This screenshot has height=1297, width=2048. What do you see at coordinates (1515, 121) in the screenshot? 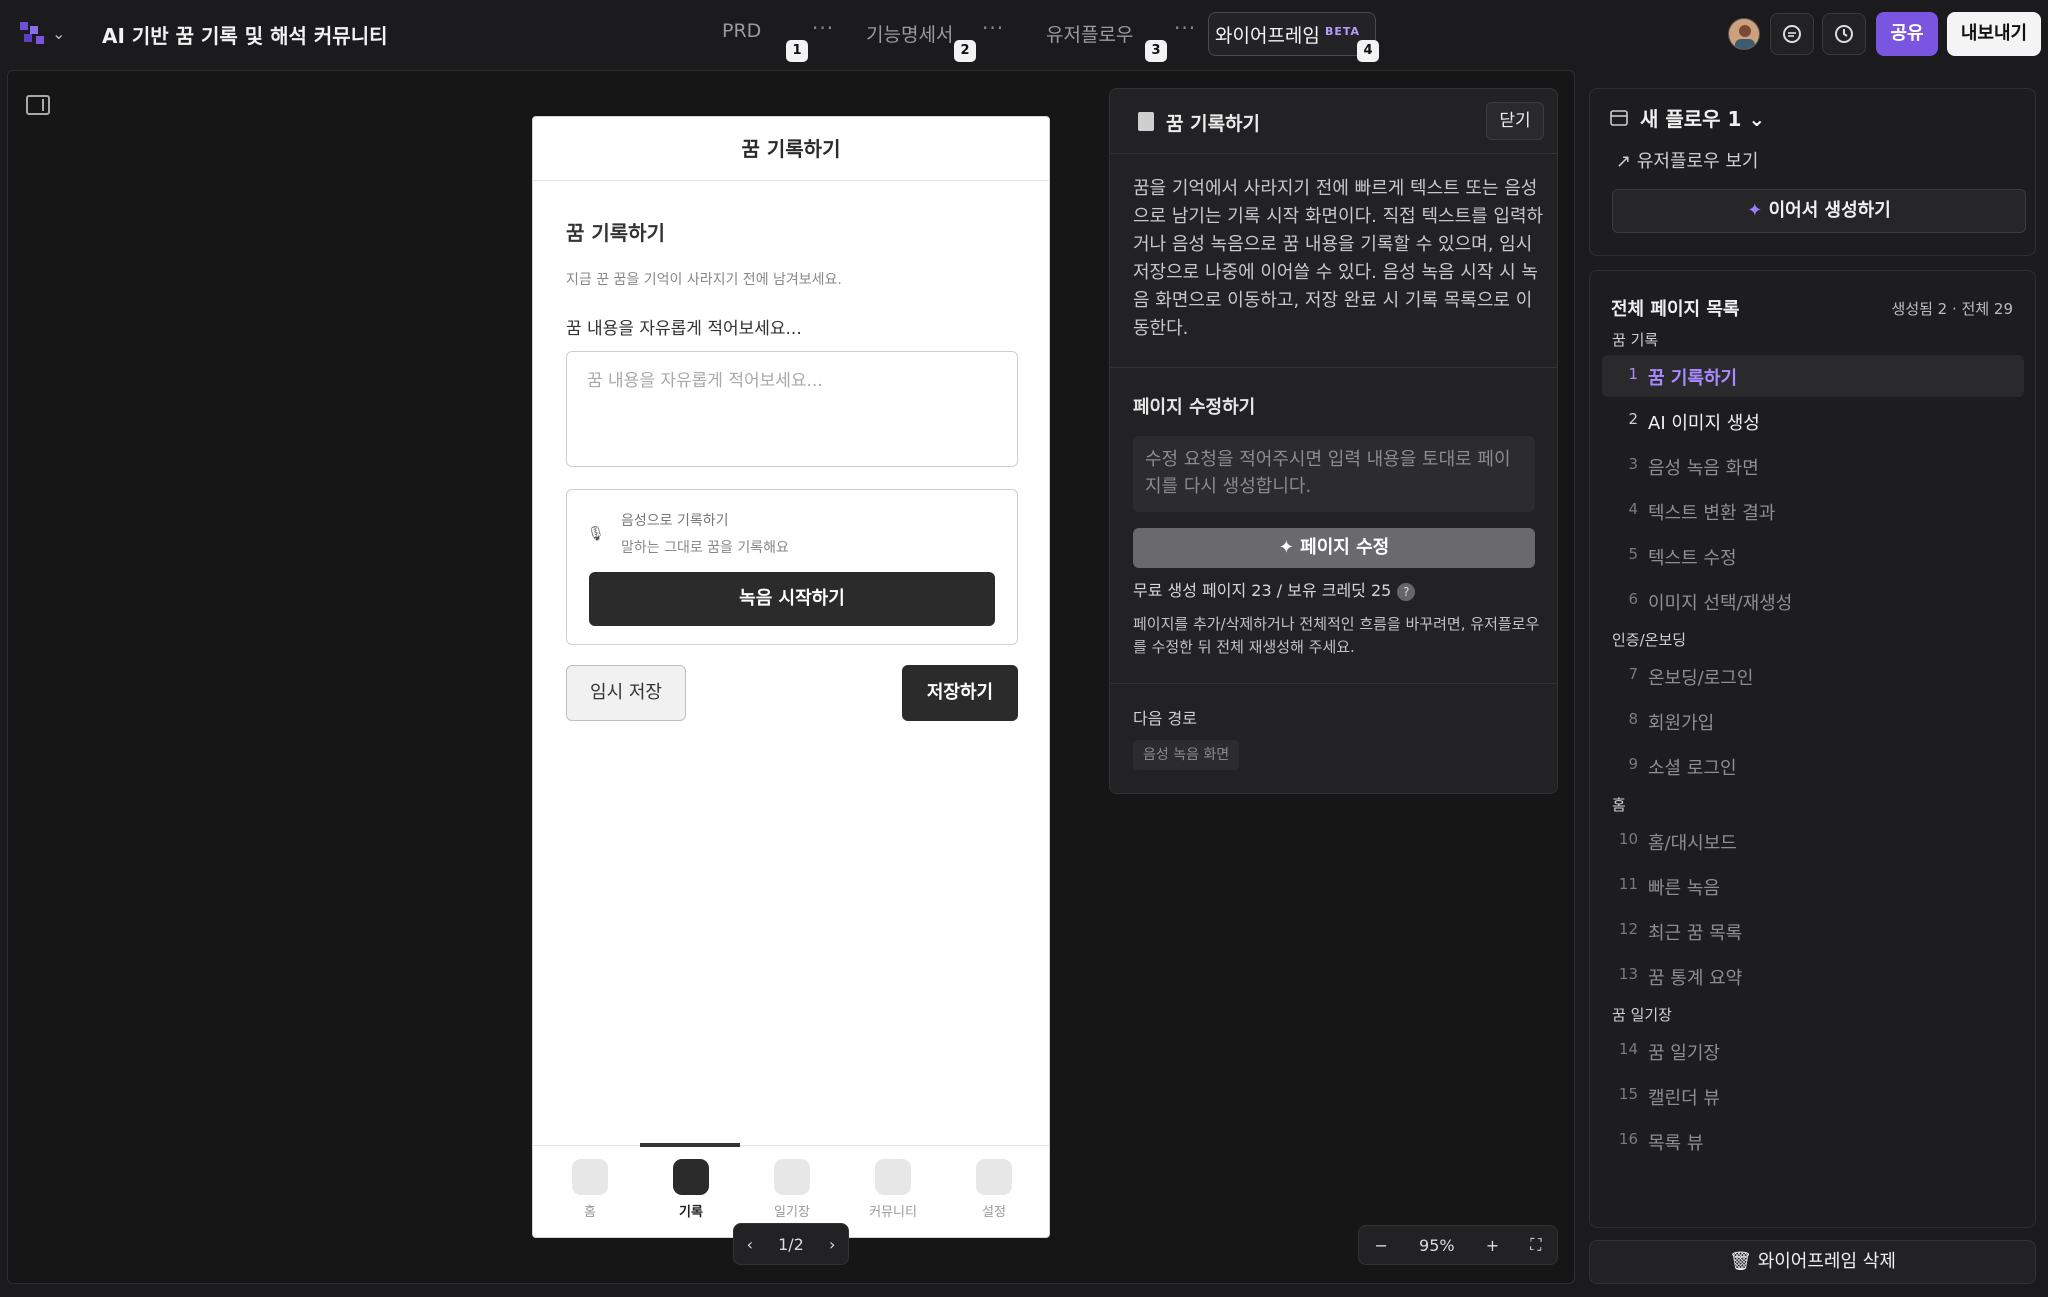
I see `close-button: 닫기` at bounding box center [1515, 121].